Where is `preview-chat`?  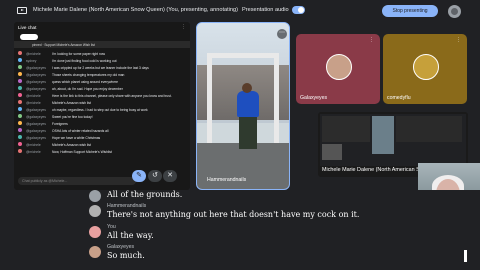 preview-chat is located at coordinates (346, 129).